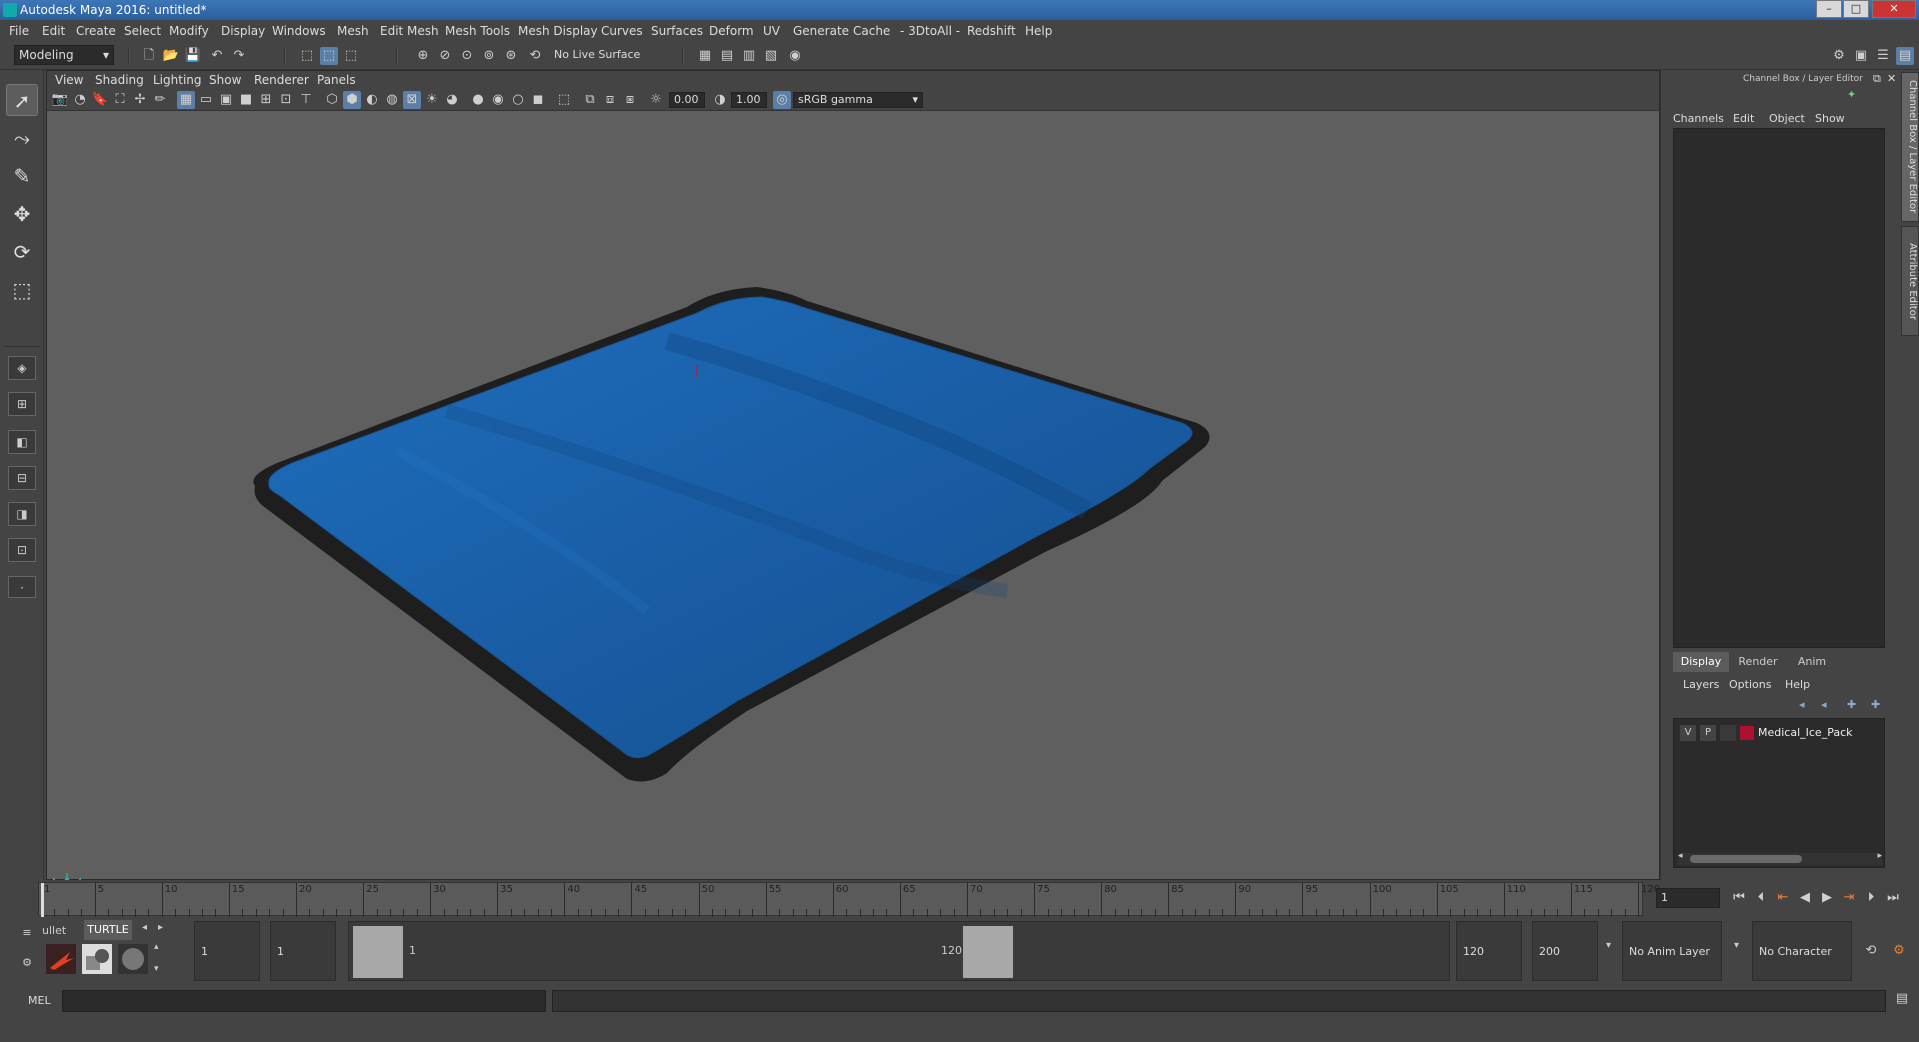 The height and width of the screenshot is (1042, 1919). Describe the element at coordinates (1728, 733) in the screenshot. I see `layer-display-type-toggle` at that location.